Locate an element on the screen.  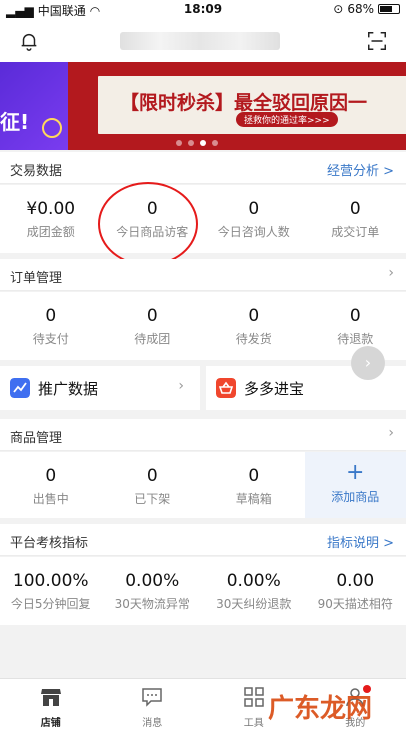
metric-value: 100.00% is located at coordinates (50, 581).